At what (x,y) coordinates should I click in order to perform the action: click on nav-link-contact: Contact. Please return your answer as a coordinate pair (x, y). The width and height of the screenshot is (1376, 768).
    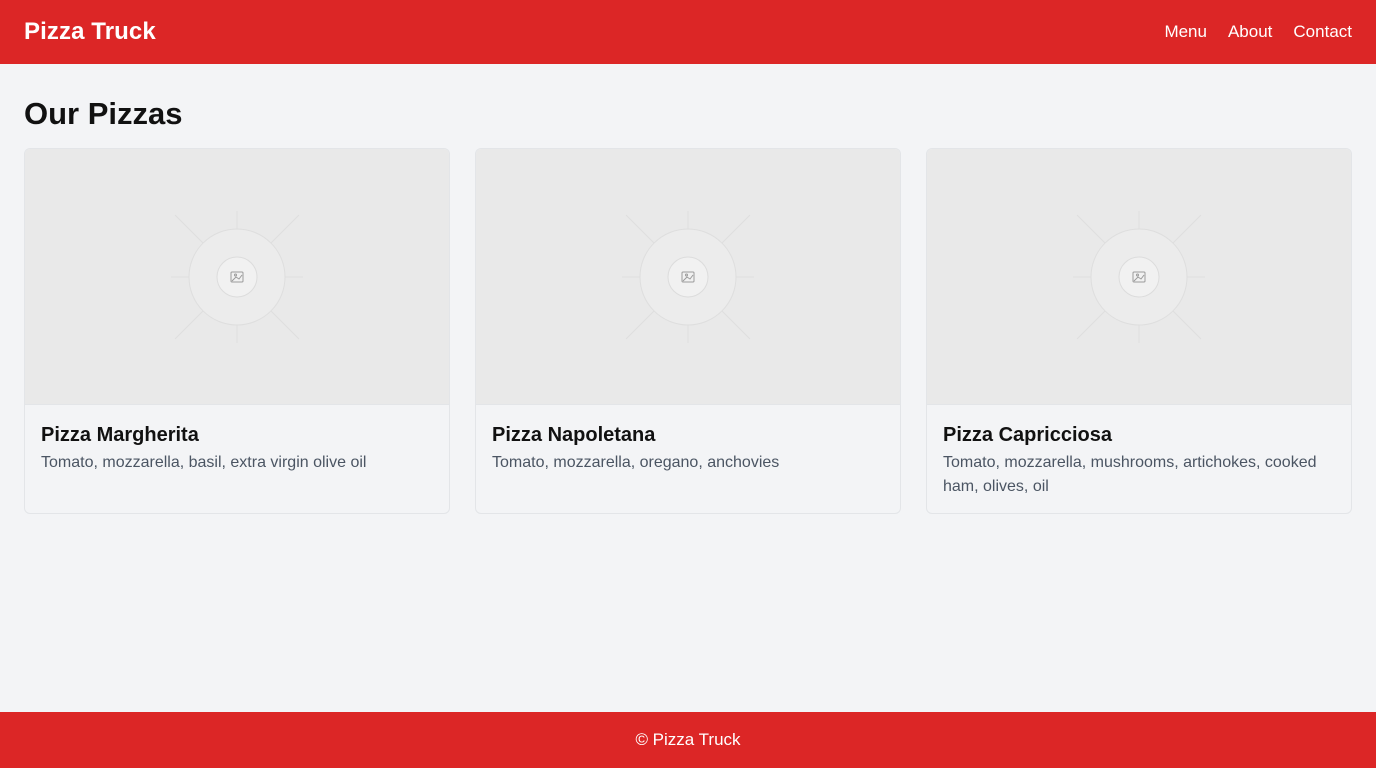
    Looking at the image, I should click on (1322, 32).